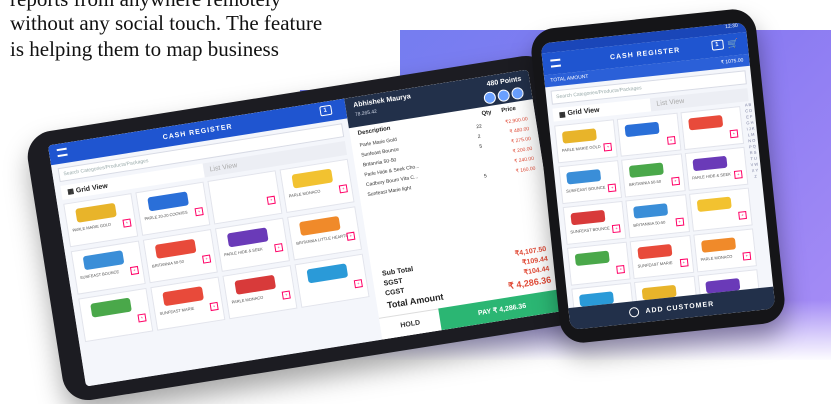 Image resolution: width=831 pixels, height=404 pixels. I want to click on total-amount-value: ₹ 1075.00, so click(732, 61).